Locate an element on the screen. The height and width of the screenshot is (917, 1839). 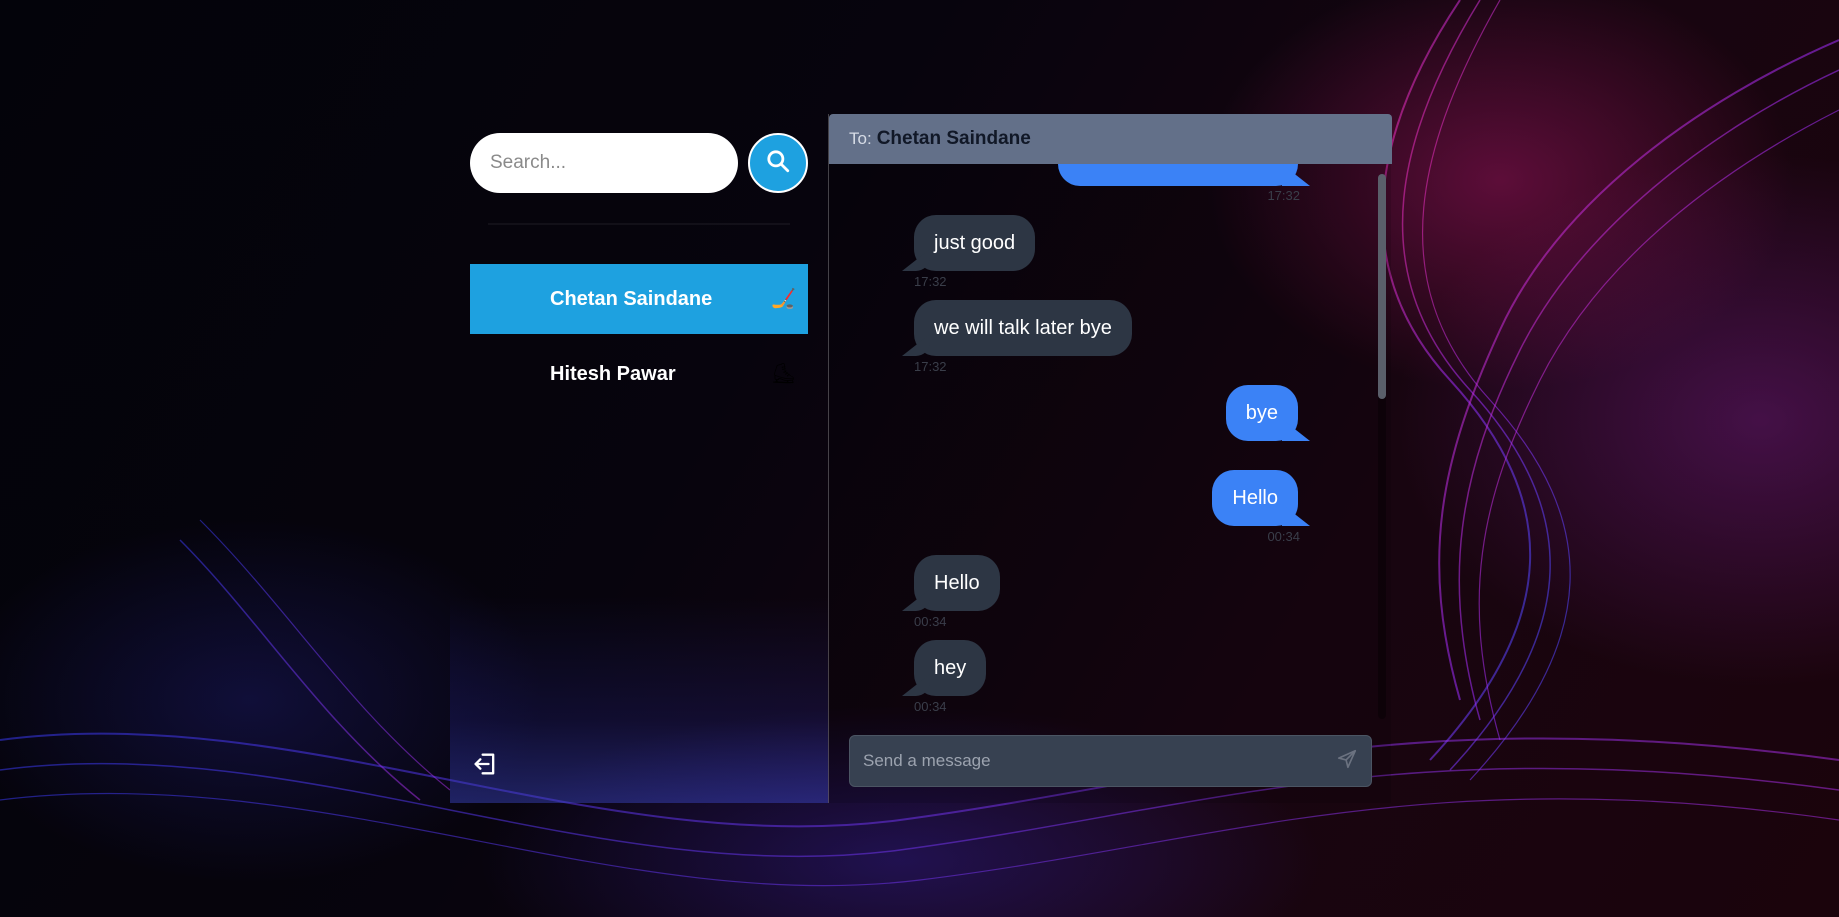
message-text: bye is located at coordinates (1261, 412).